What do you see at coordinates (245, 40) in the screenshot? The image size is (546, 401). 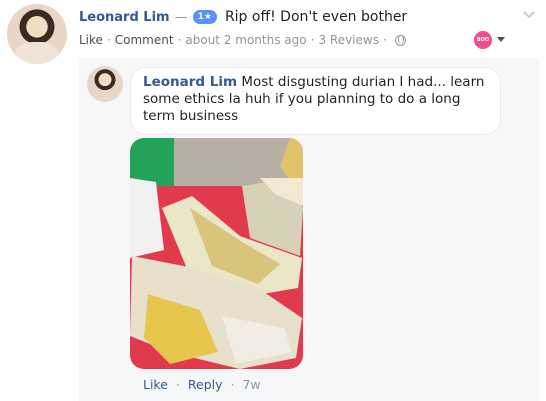 I see `review-timestamp: about 2 months ago` at bounding box center [245, 40].